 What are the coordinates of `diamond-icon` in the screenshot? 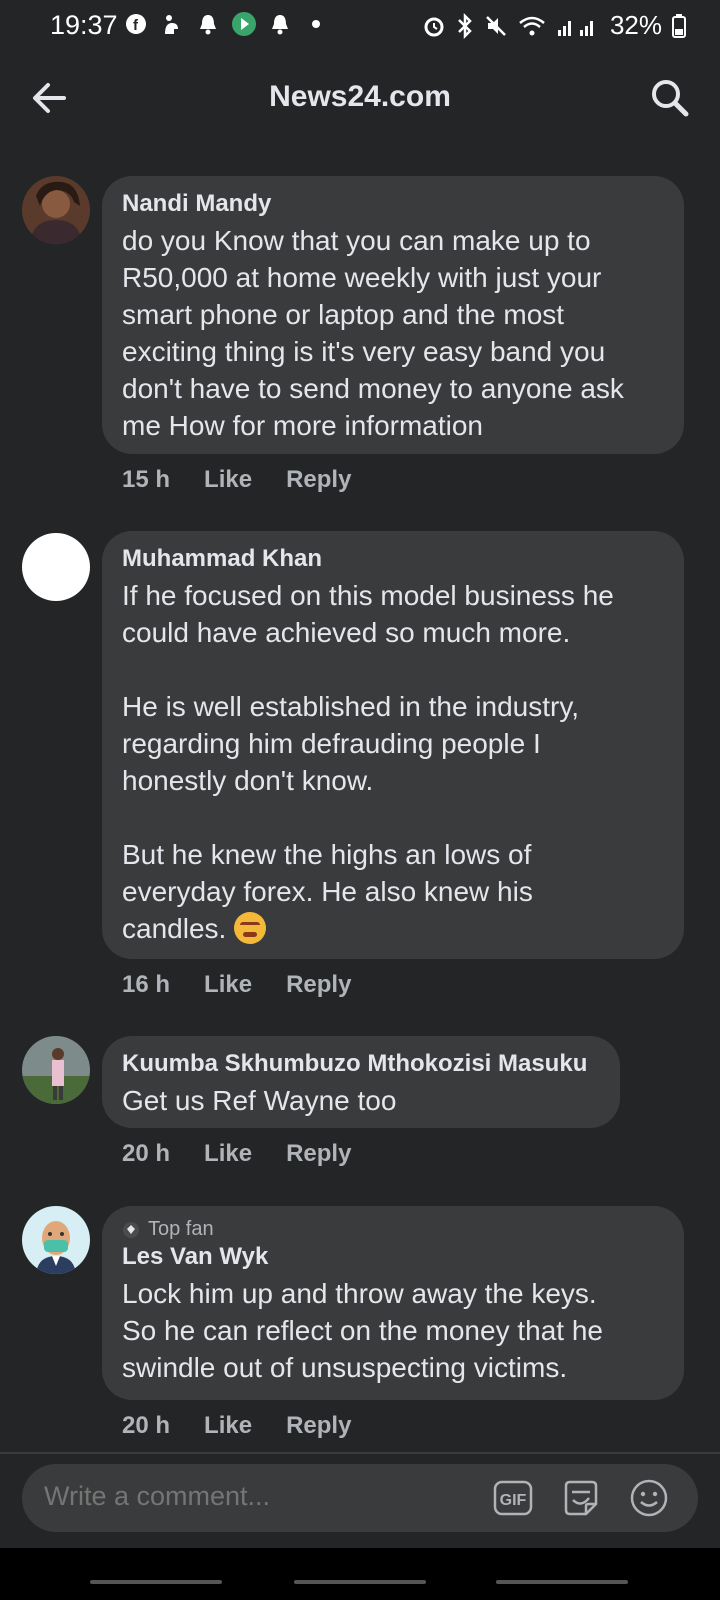 It's located at (131, 1229).